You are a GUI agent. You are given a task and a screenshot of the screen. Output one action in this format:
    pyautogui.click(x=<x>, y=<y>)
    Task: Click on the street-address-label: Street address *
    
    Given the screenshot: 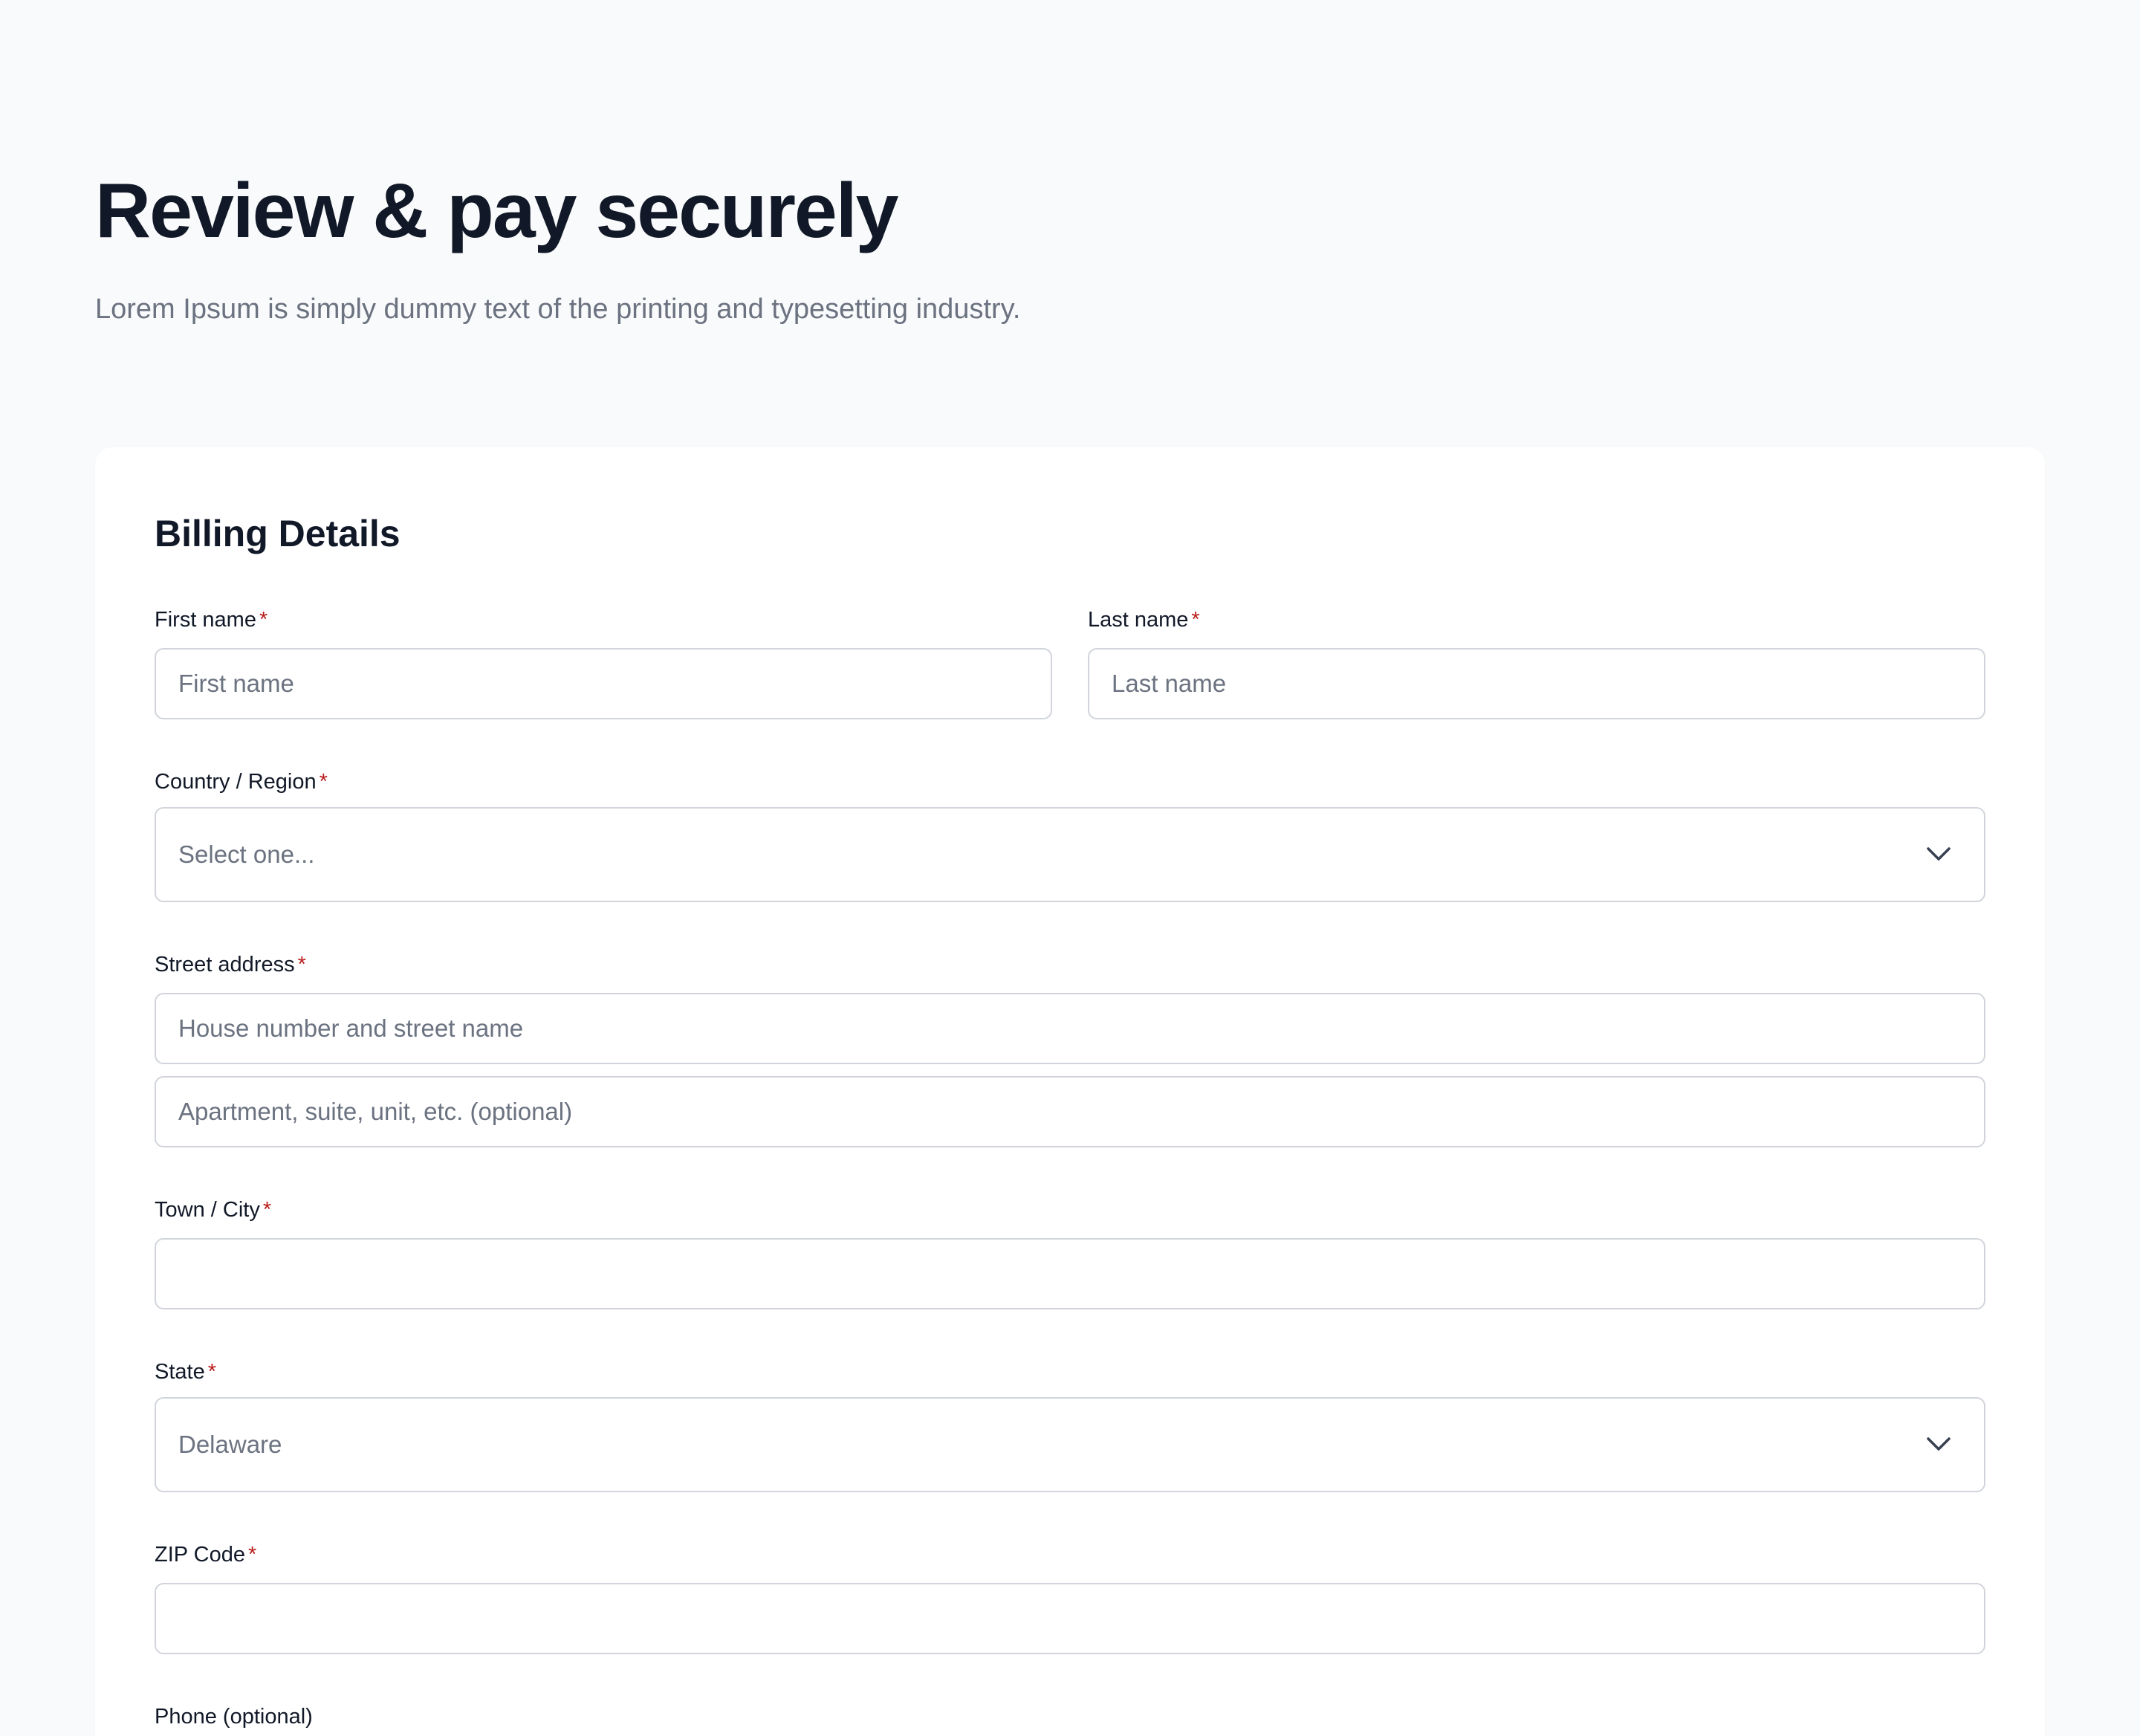 What is the action you would take?
    pyautogui.click(x=230, y=964)
    